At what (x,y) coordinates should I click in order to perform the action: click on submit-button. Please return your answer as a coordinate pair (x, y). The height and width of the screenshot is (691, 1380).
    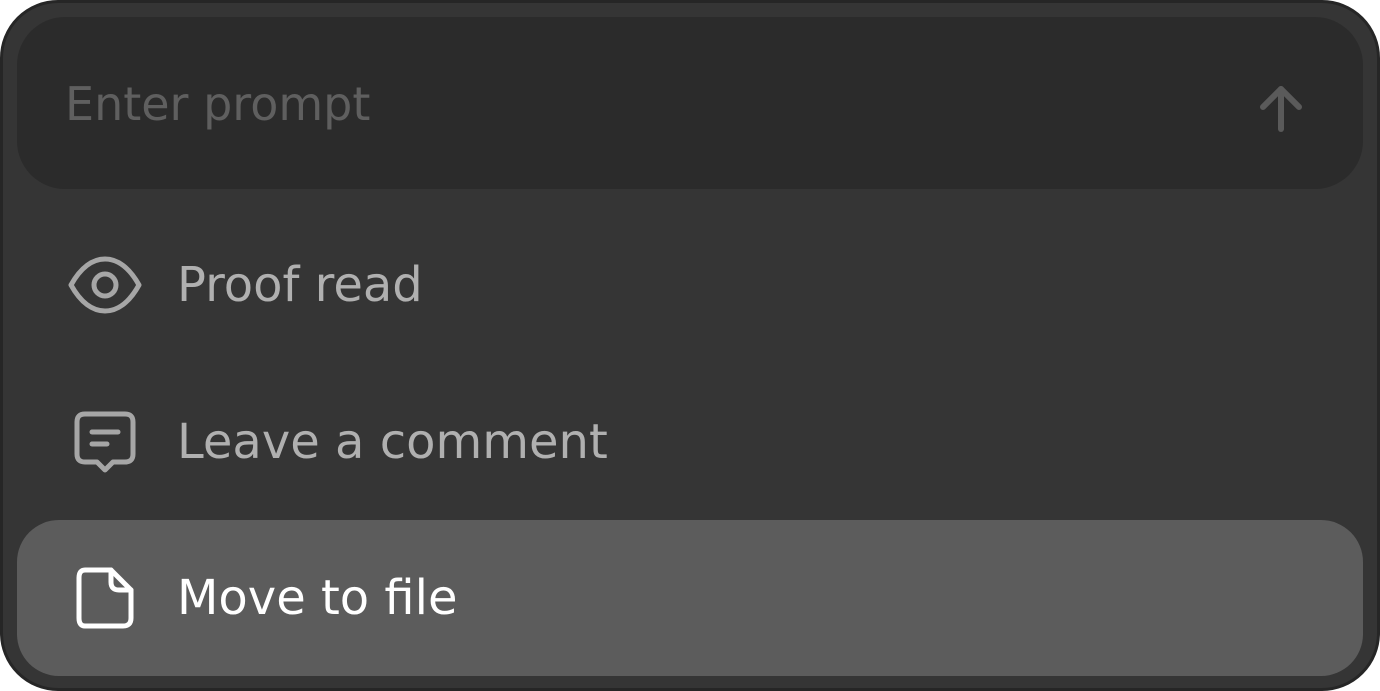
    Looking at the image, I should click on (1281, 109).